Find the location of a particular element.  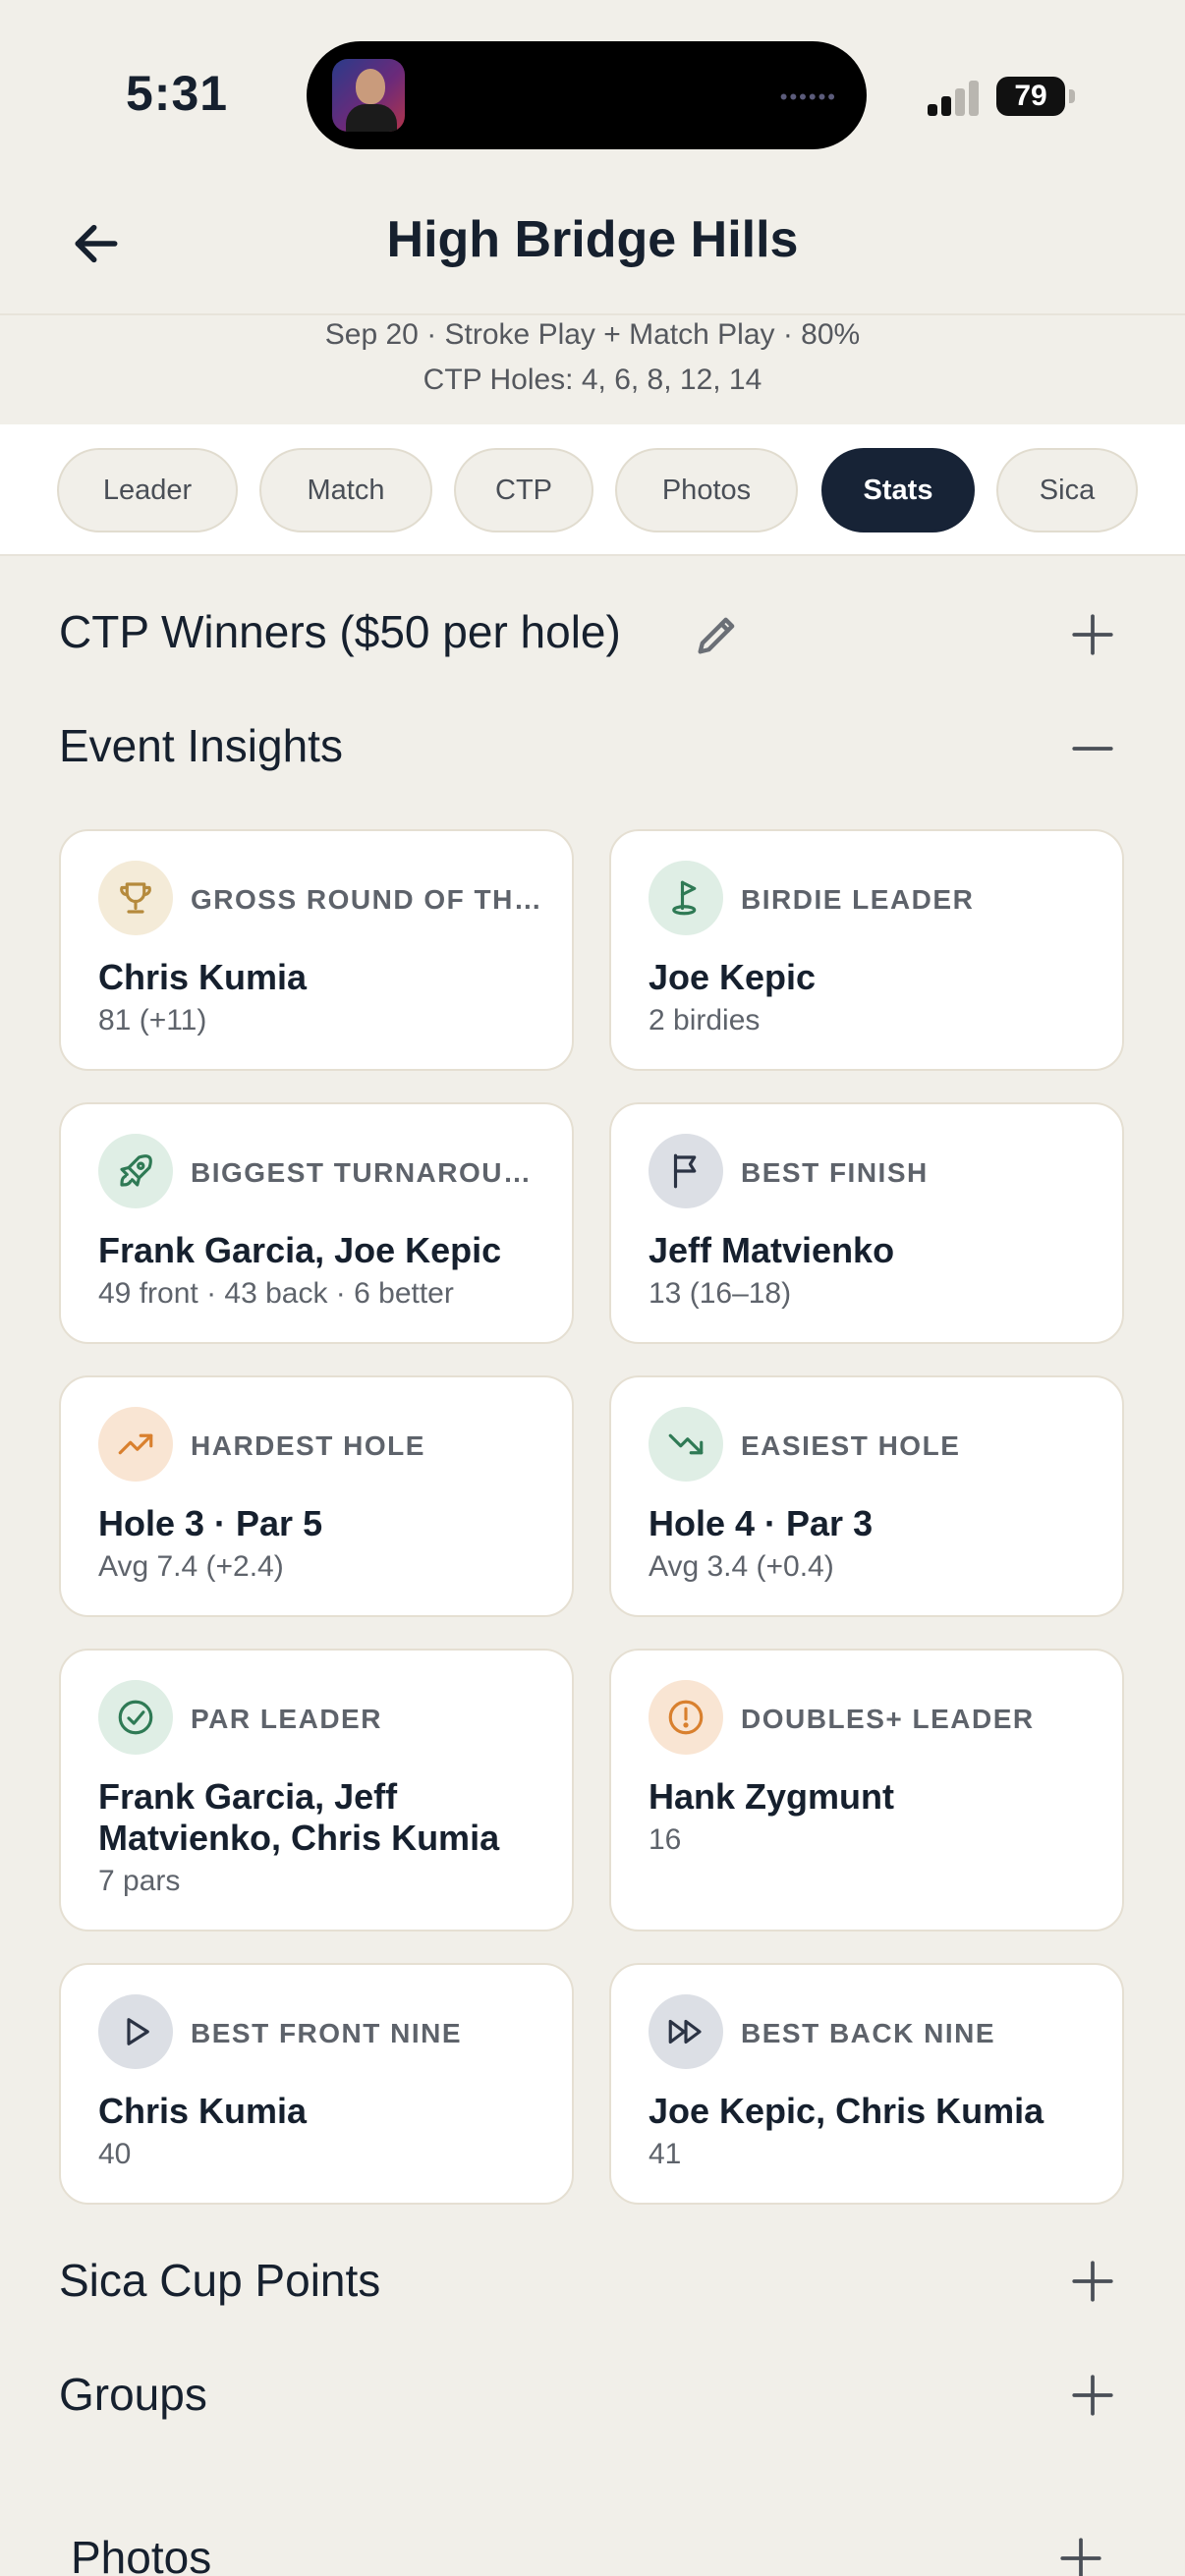

insight-detail: 81 (+11) is located at coordinates (152, 1020).